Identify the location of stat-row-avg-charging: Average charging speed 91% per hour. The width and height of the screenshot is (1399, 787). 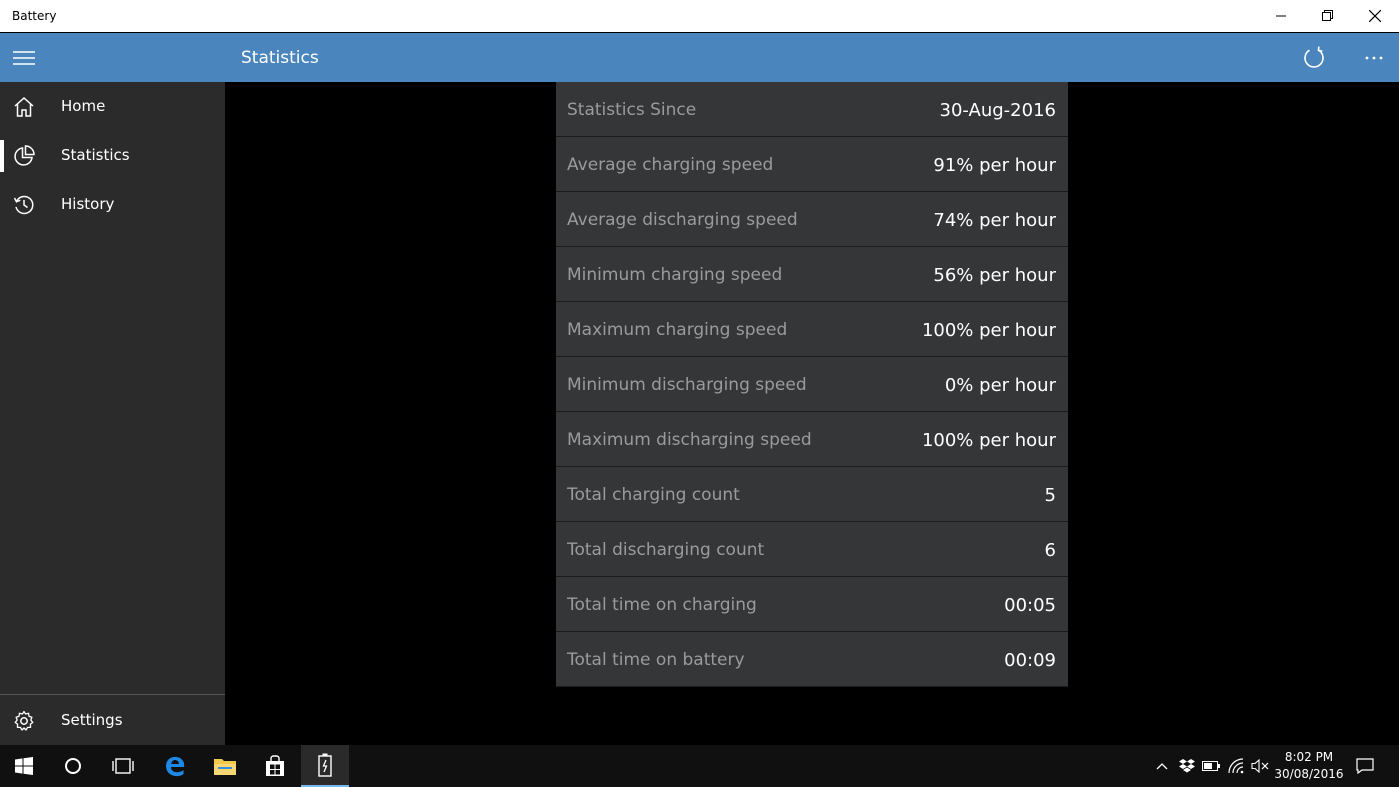
(812, 164).